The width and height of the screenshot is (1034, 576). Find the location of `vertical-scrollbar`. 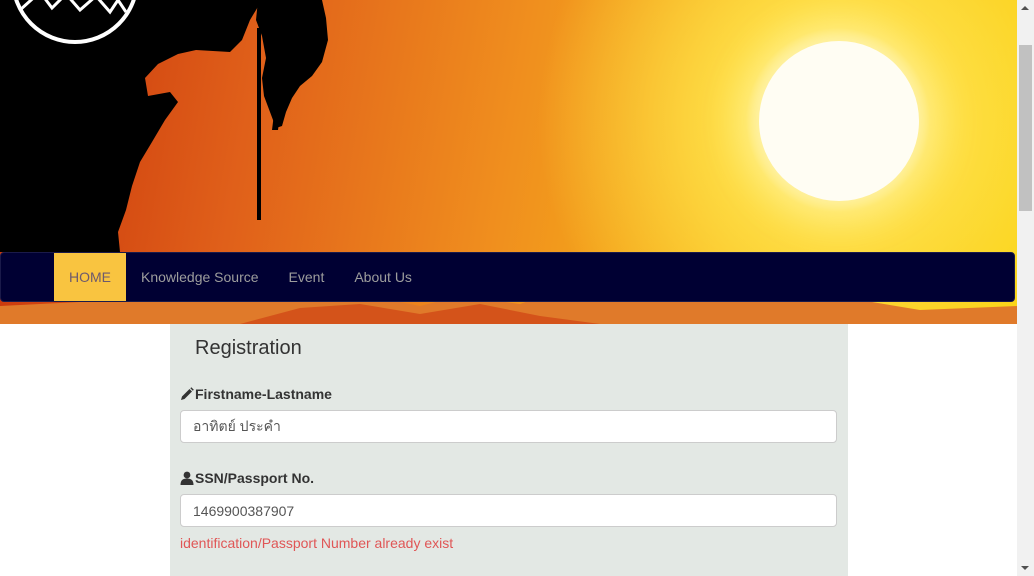

vertical-scrollbar is located at coordinates (1025, 288).